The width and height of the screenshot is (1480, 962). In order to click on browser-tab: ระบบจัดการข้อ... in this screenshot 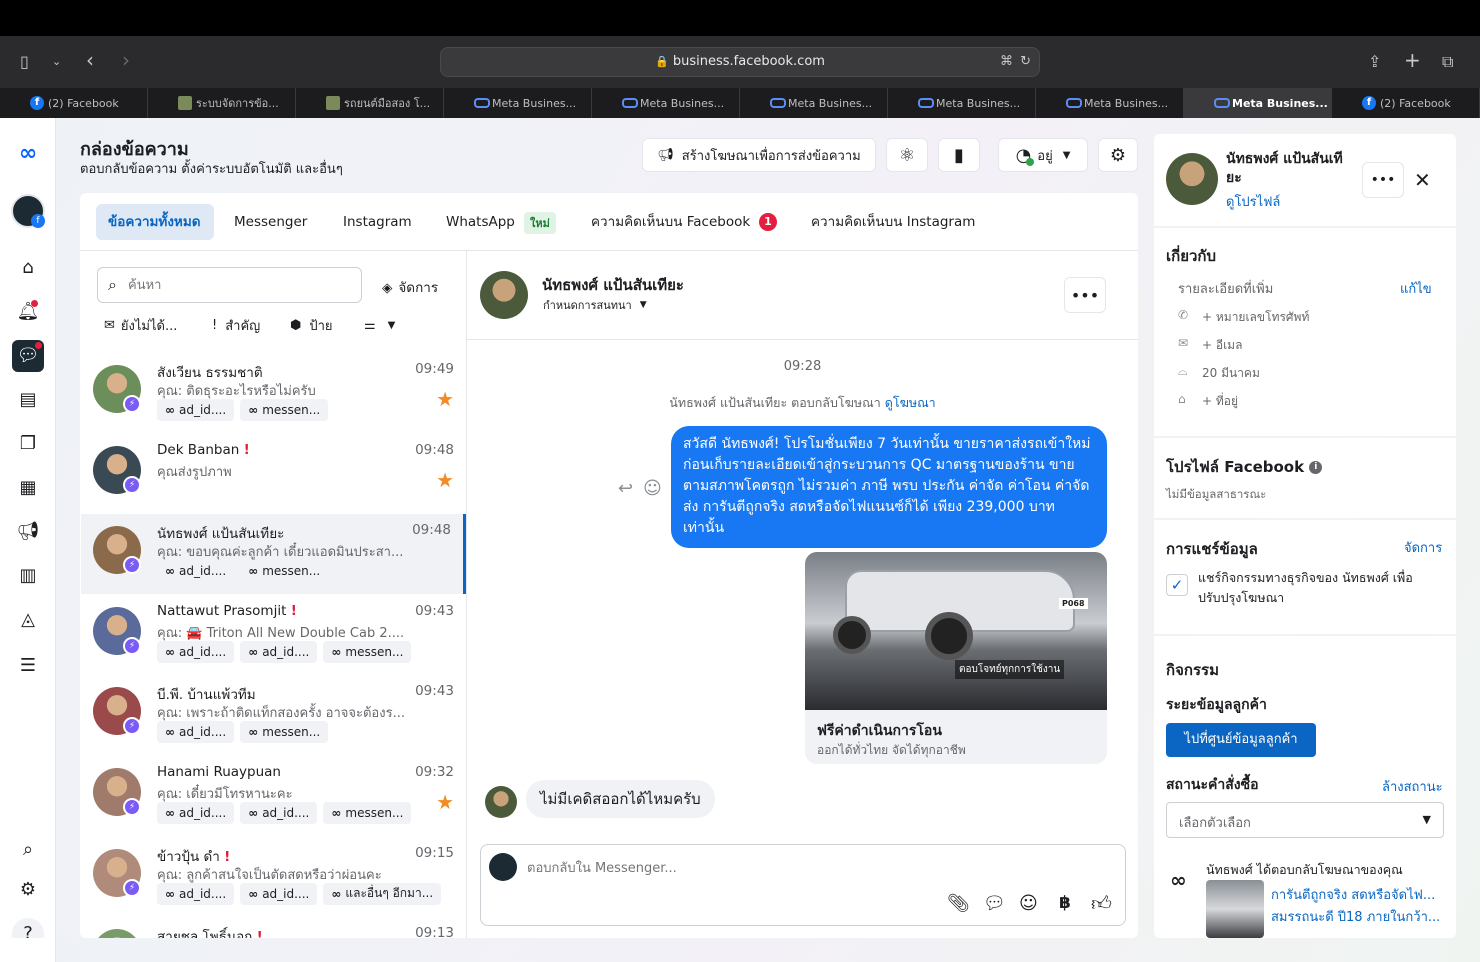, I will do `click(222, 103)`.